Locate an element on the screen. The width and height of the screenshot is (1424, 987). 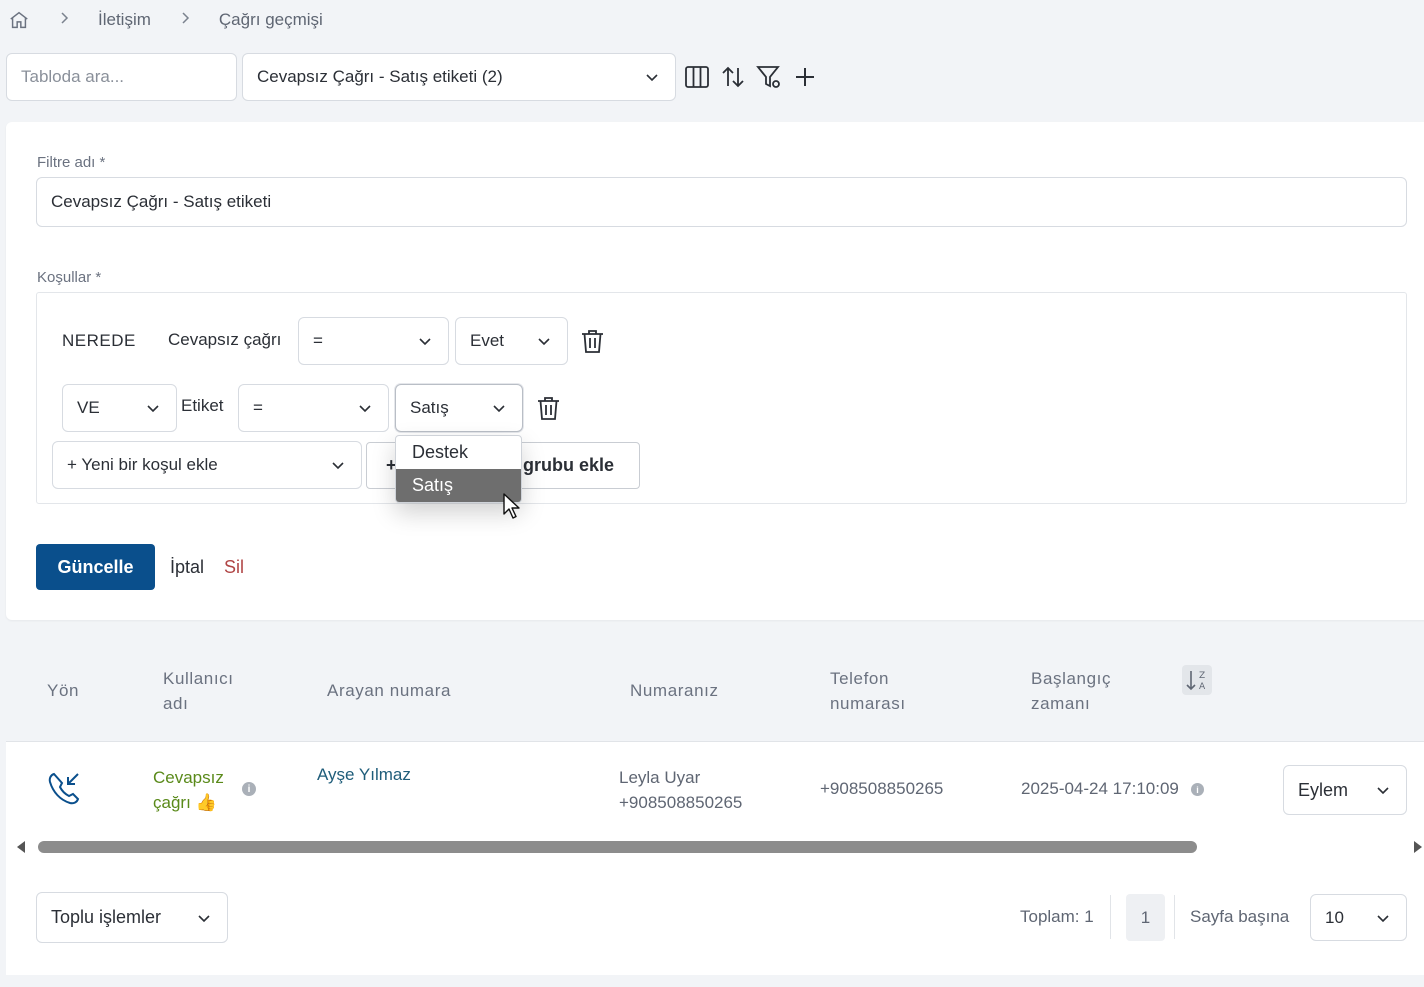
connector-value: VE is located at coordinates (88, 407).